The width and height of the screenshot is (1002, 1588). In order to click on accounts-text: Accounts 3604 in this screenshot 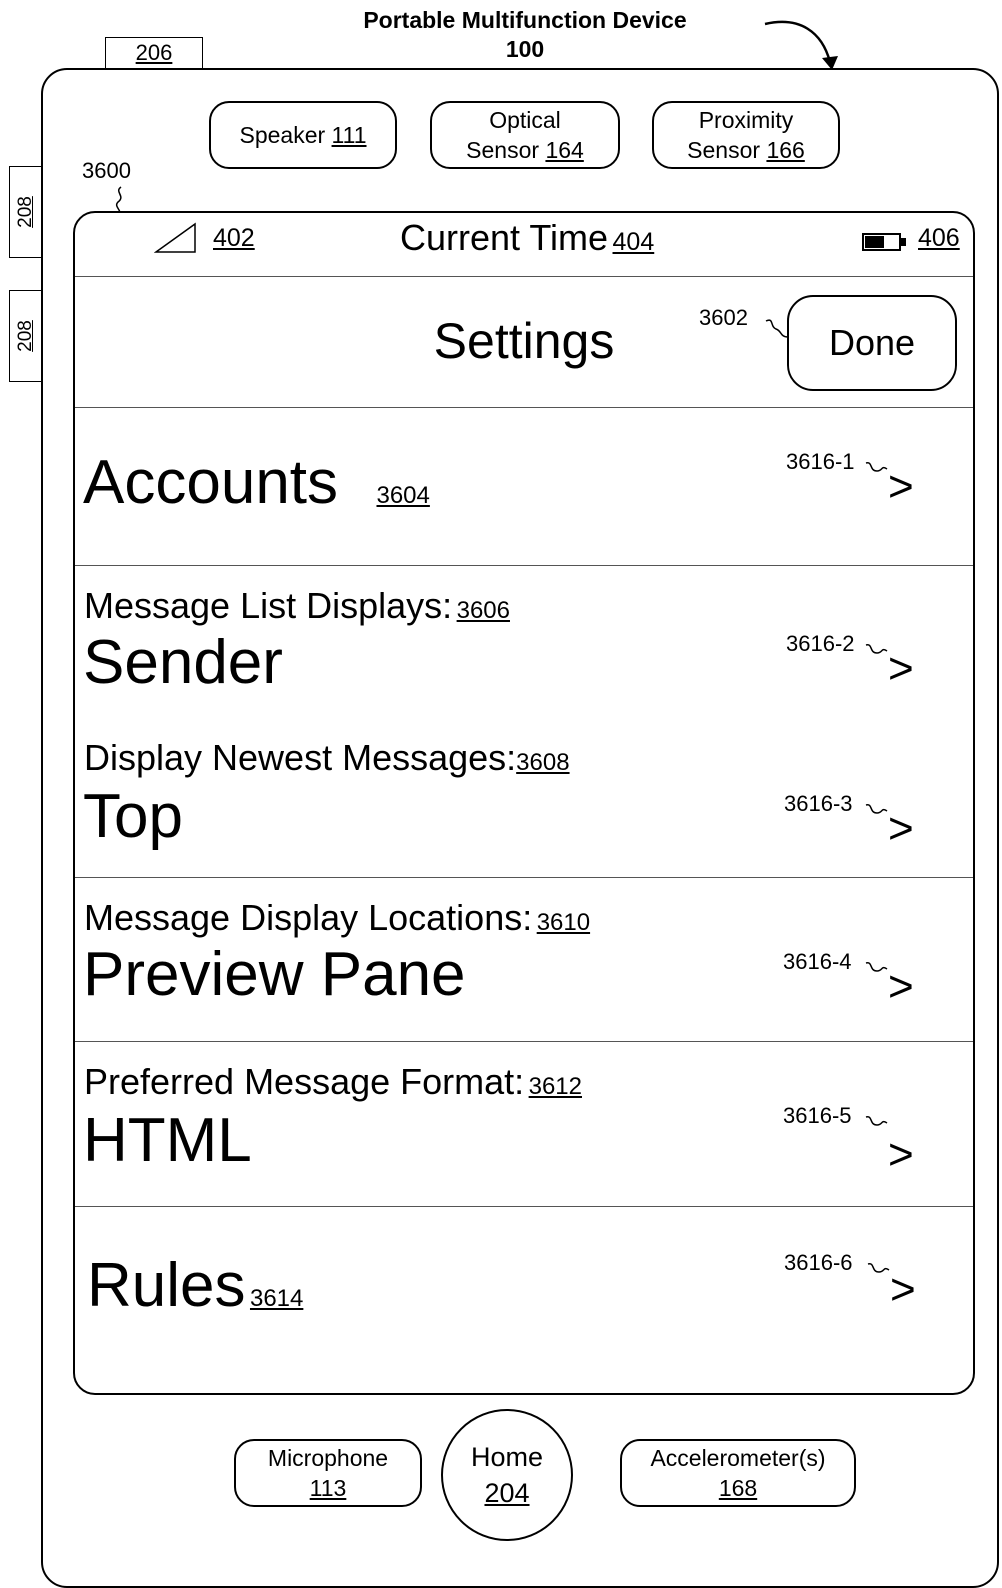, I will do `click(256, 482)`.